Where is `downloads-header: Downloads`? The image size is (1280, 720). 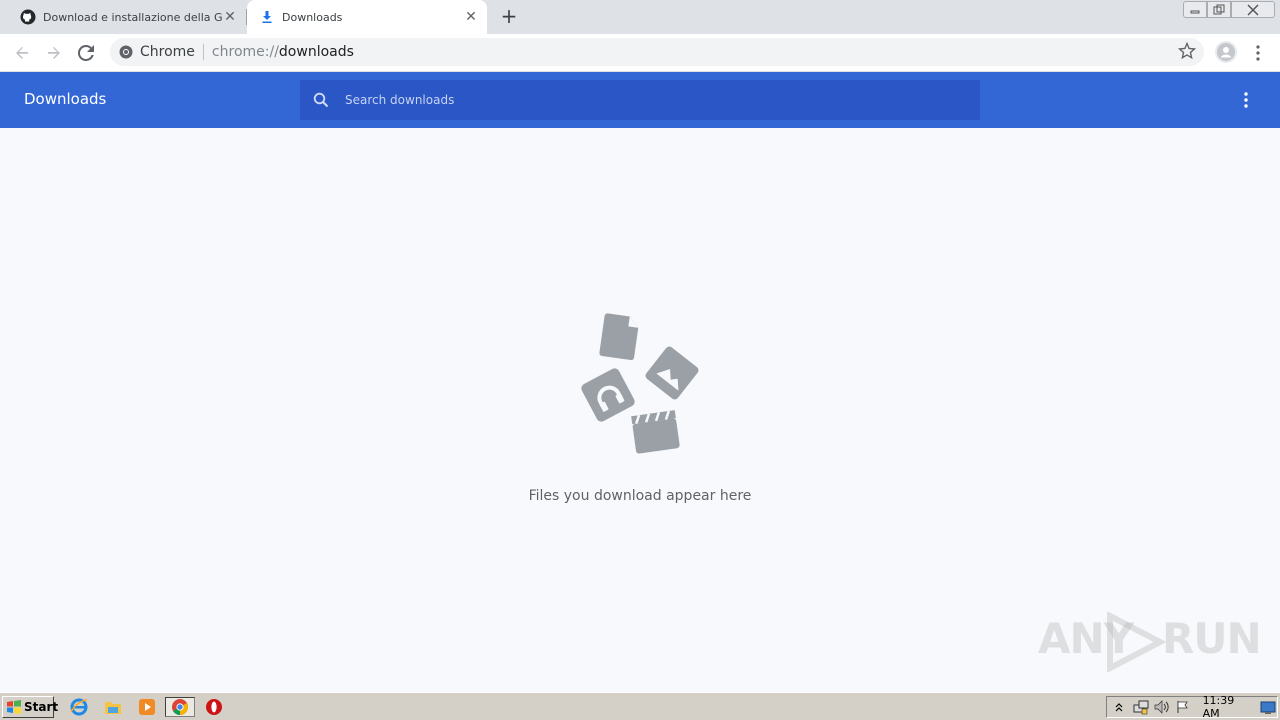
downloads-header: Downloads is located at coordinates (640, 100).